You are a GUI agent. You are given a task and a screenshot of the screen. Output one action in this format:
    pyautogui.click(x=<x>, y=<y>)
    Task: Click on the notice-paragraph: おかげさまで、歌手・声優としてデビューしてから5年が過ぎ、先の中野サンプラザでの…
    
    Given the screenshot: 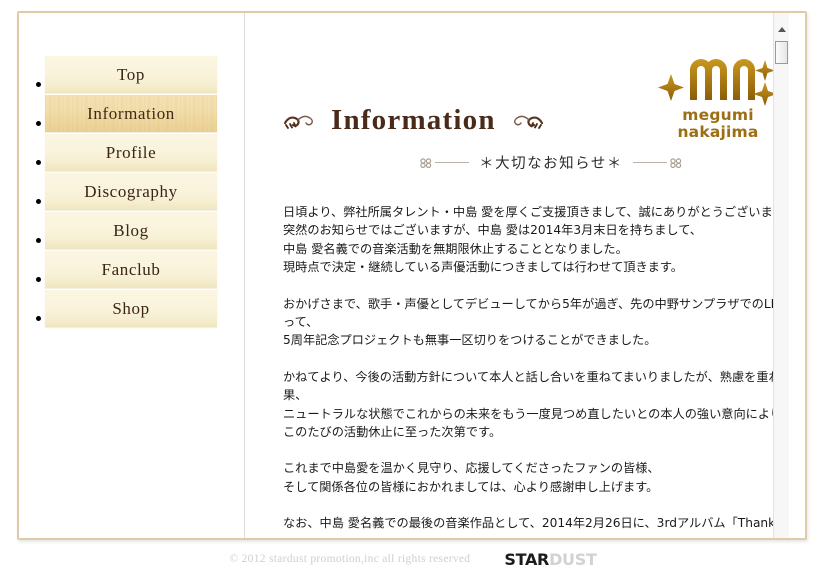 What is the action you would take?
    pyautogui.click(x=536, y=322)
    